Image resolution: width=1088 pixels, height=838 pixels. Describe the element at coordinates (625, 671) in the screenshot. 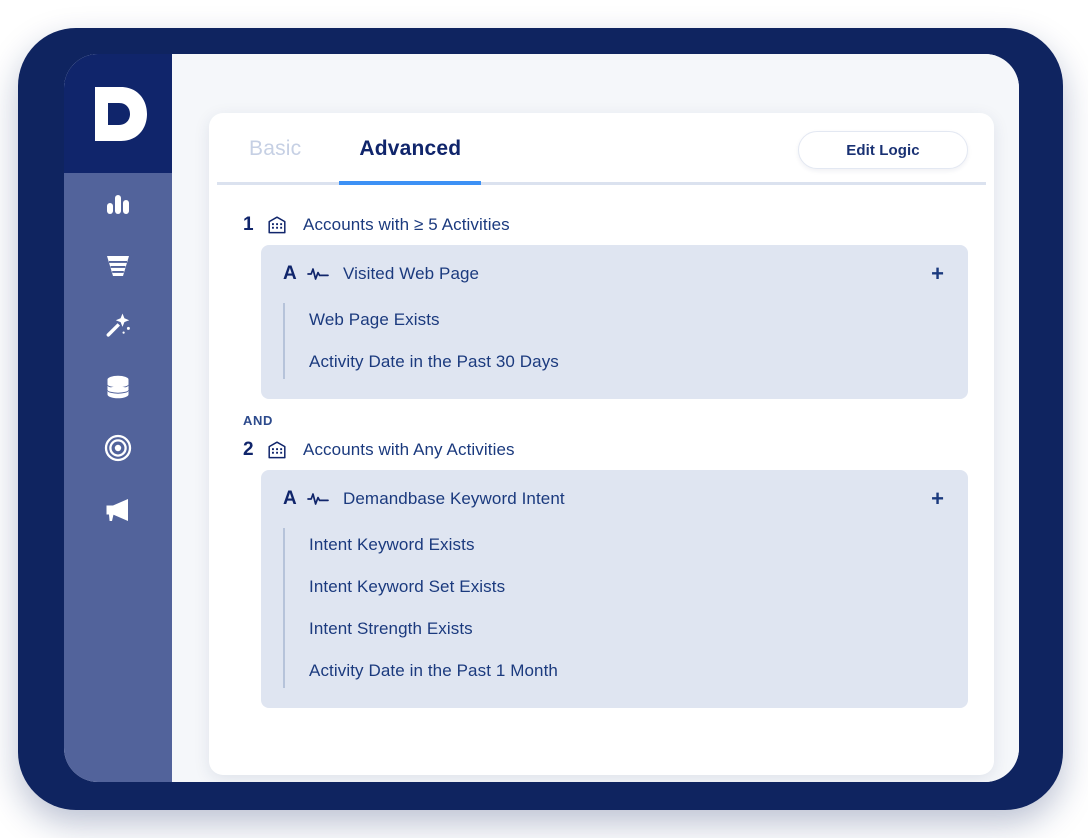

I see `condition-item: Activity Date in the Past 1 Month` at that location.